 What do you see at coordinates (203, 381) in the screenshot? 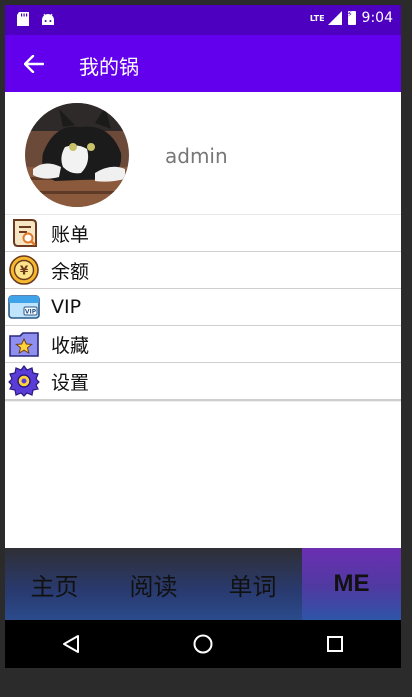
I see `menu-item-settings: 设置` at bounding box center [203, 381].